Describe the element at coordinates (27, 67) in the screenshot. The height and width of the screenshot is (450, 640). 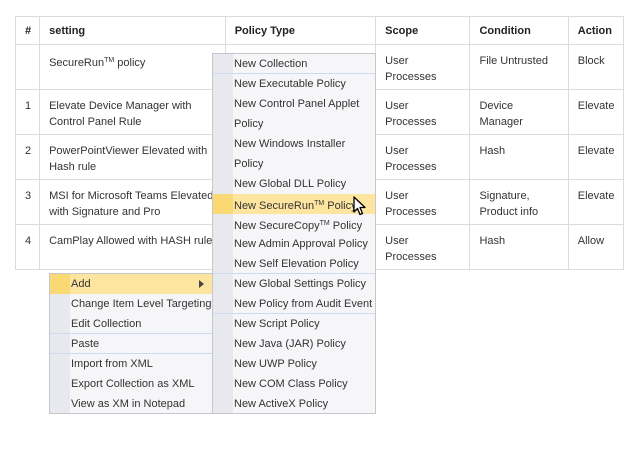
I see `cell-number` at that location.